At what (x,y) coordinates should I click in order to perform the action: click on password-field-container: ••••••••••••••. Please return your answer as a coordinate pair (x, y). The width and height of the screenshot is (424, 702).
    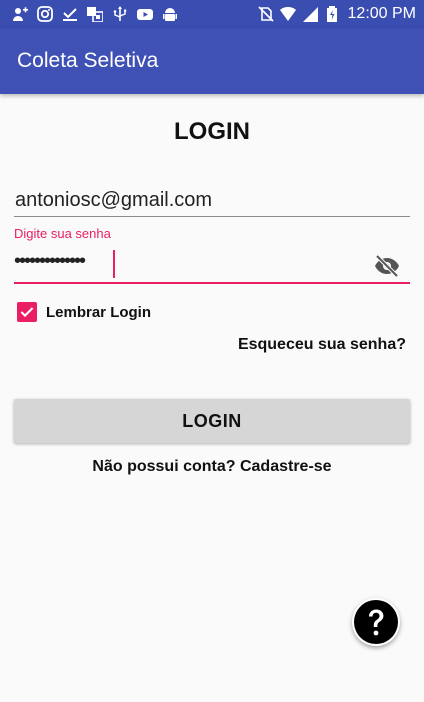
    Looking at the image, I should click on (212, 266).